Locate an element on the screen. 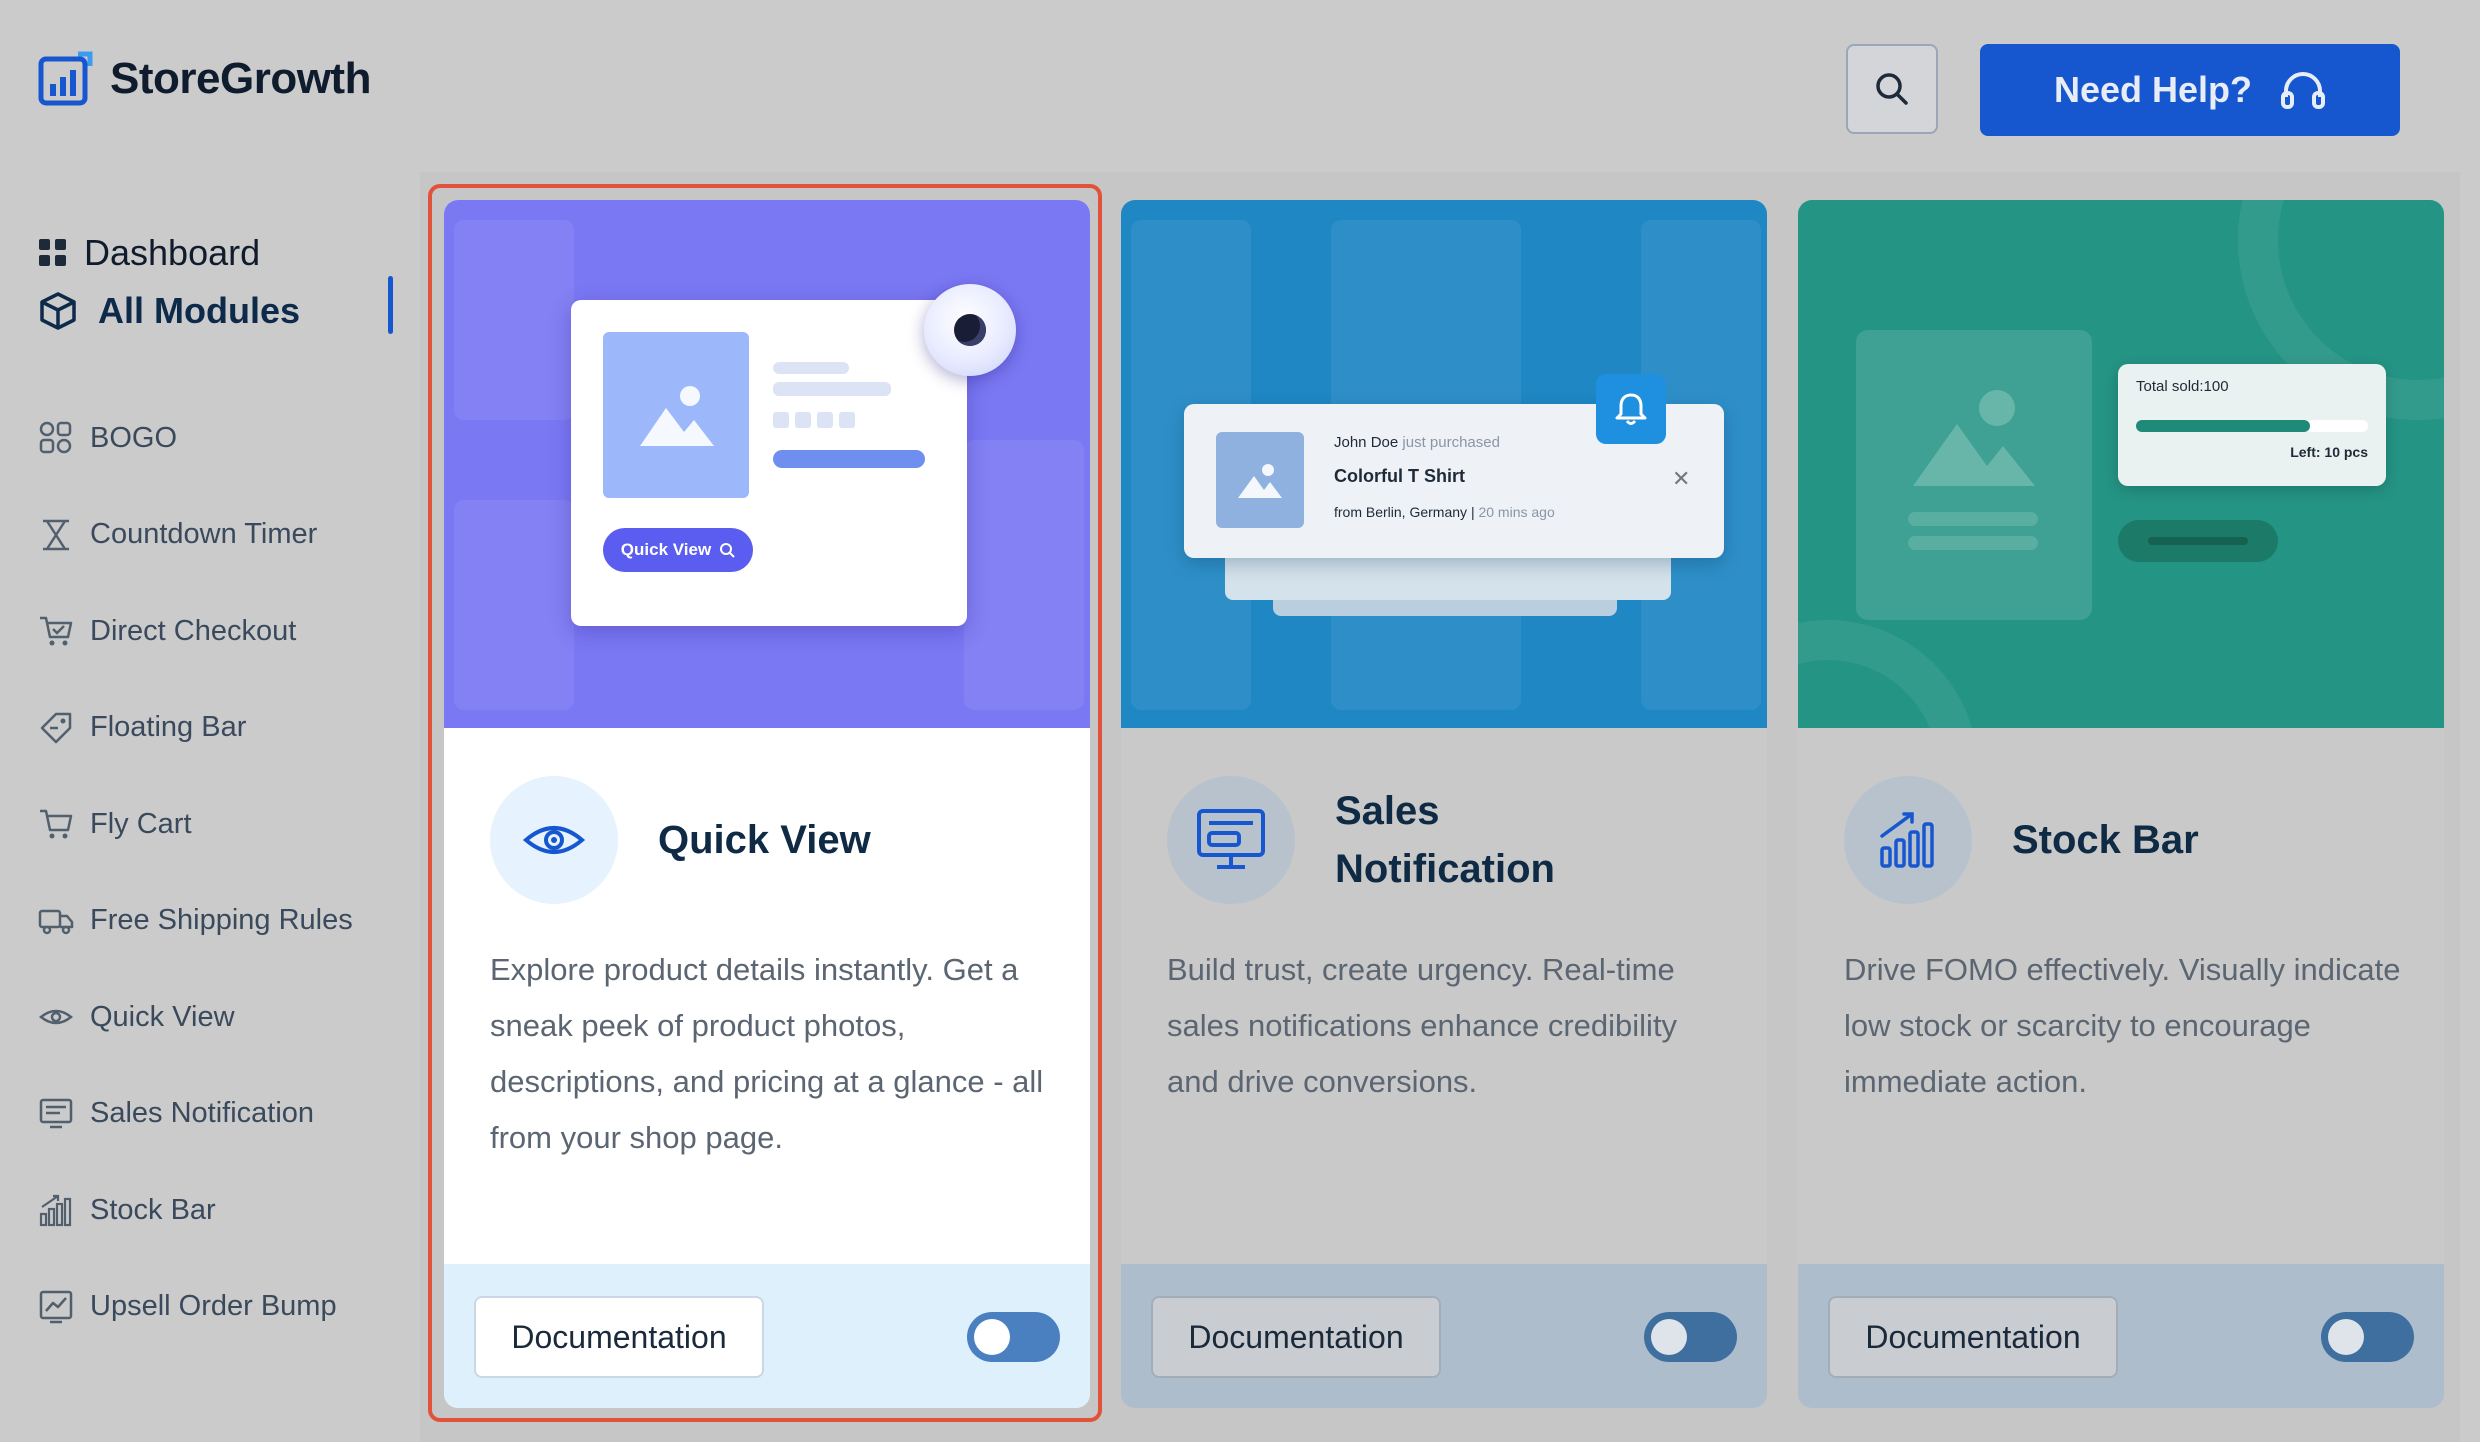 This screenshot has width=2480, height=1442. sidebar-item-quick-view: Quick View is located at coordinates (195, 1017).